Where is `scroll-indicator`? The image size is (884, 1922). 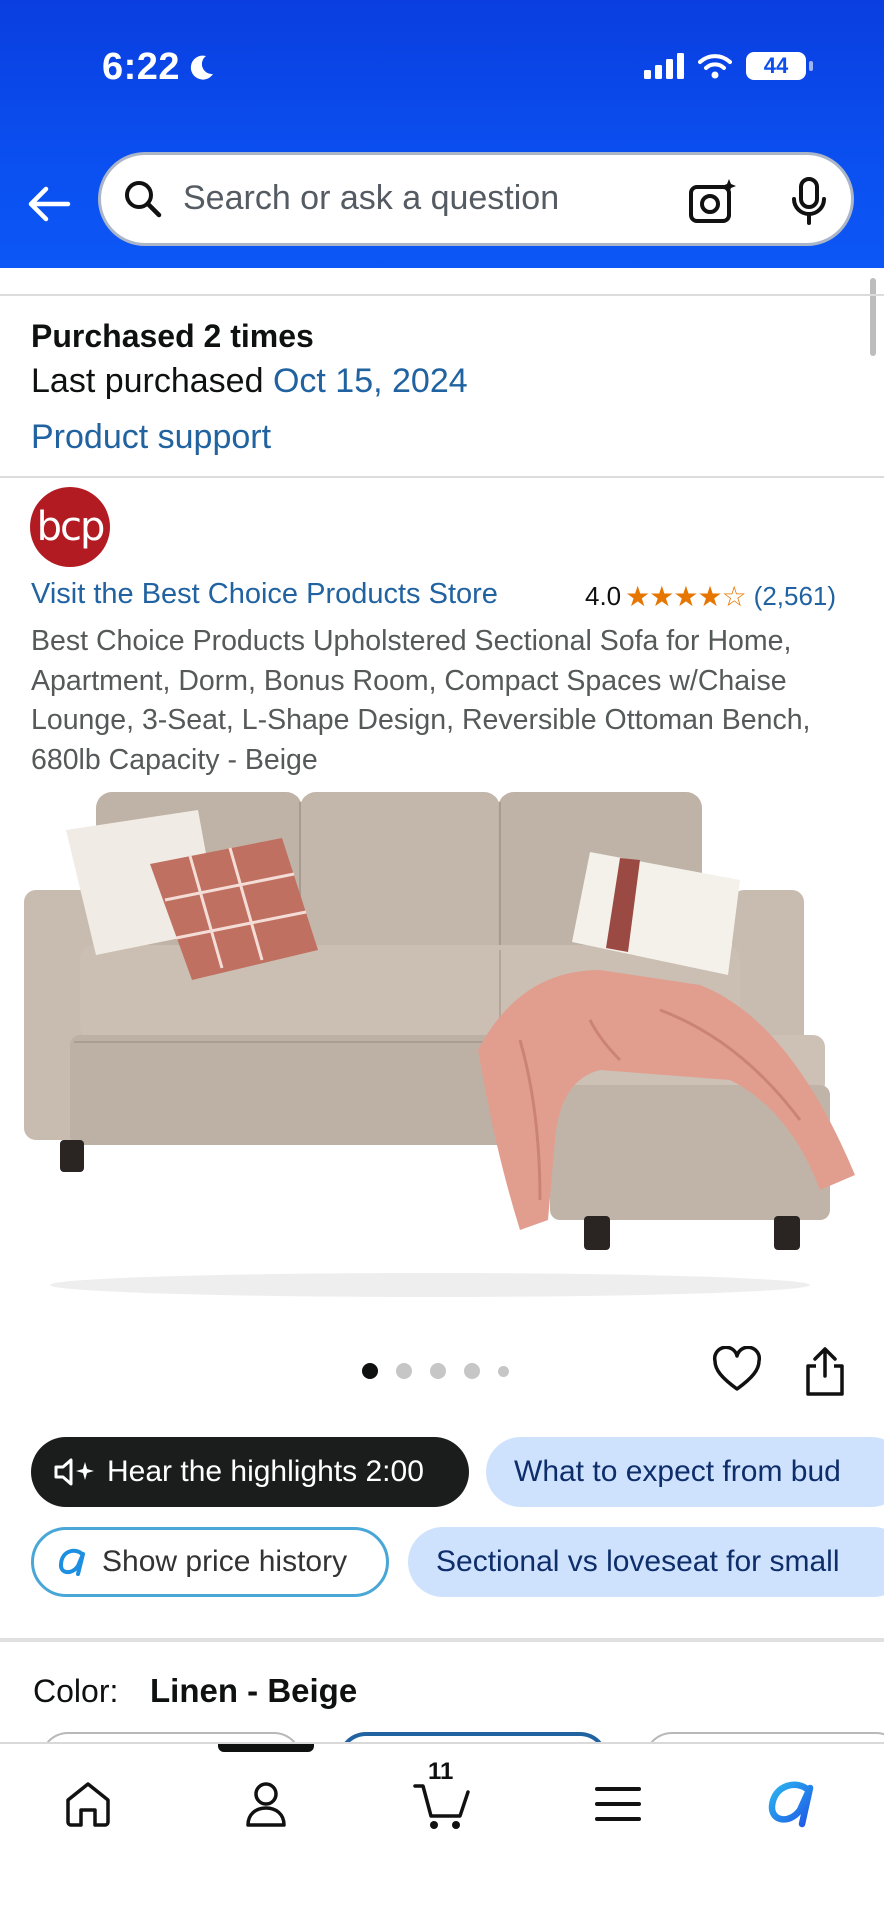
scroll-indicator is located at coordinates (873, 317).